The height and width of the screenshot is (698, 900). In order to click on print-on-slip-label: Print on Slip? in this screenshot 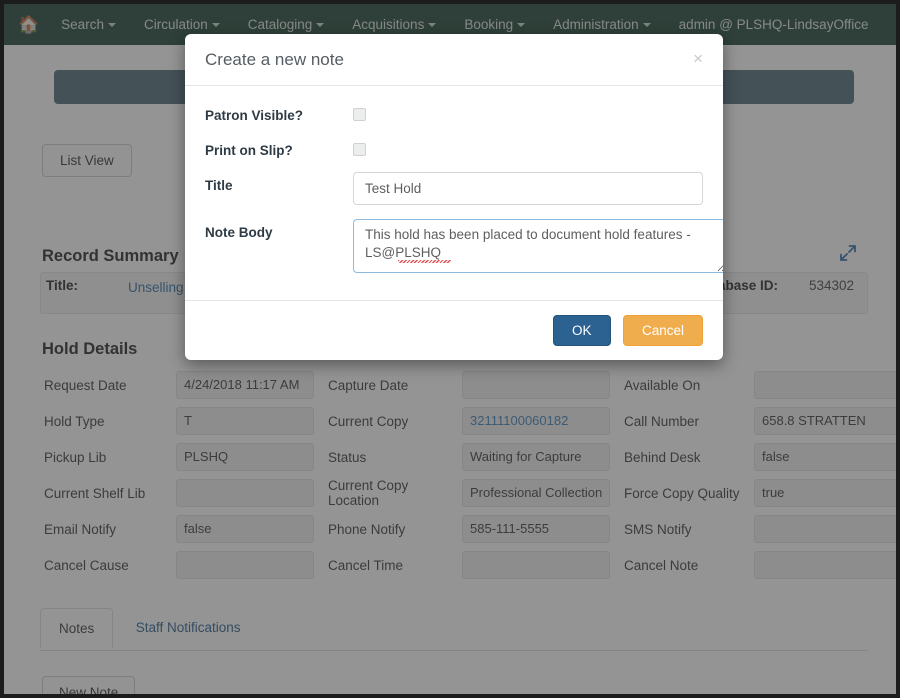, I will do `click(249, 150)`.